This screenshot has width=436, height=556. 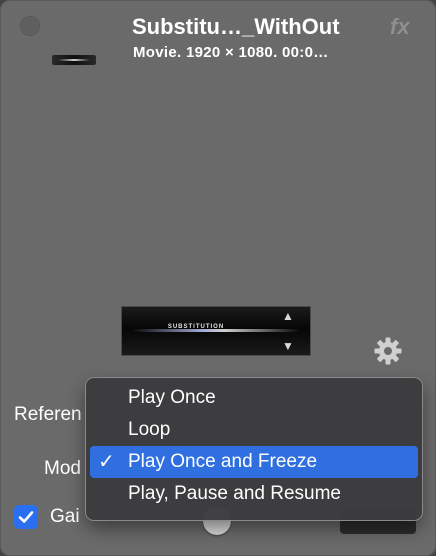 I want to click on close-dot-icon, so click(x=30, y=26).